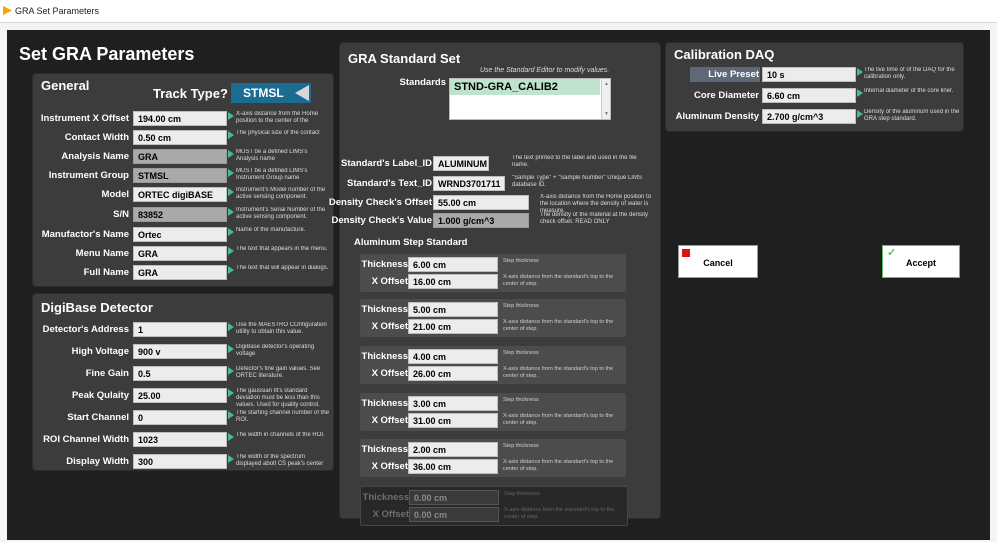 The image size is (997, 542). I want to click on accept-button: ✓ Accept, so click(921, 261).